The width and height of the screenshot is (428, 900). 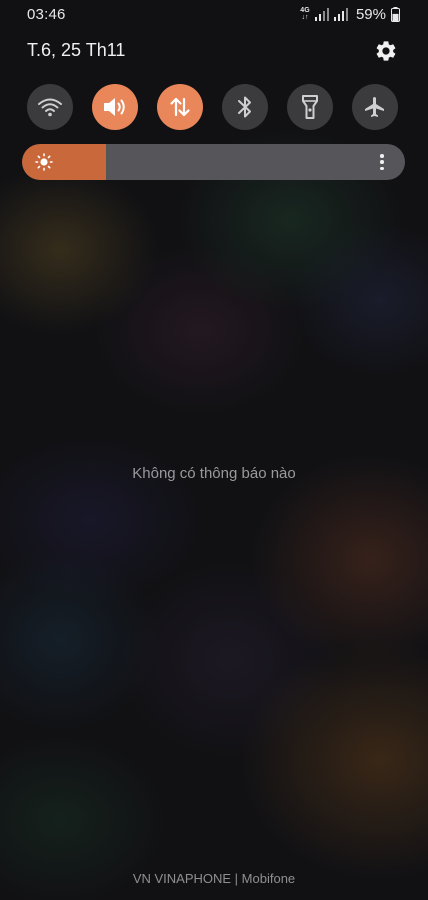 I want to click on flashlight-icon, so click(x=310, y=107).